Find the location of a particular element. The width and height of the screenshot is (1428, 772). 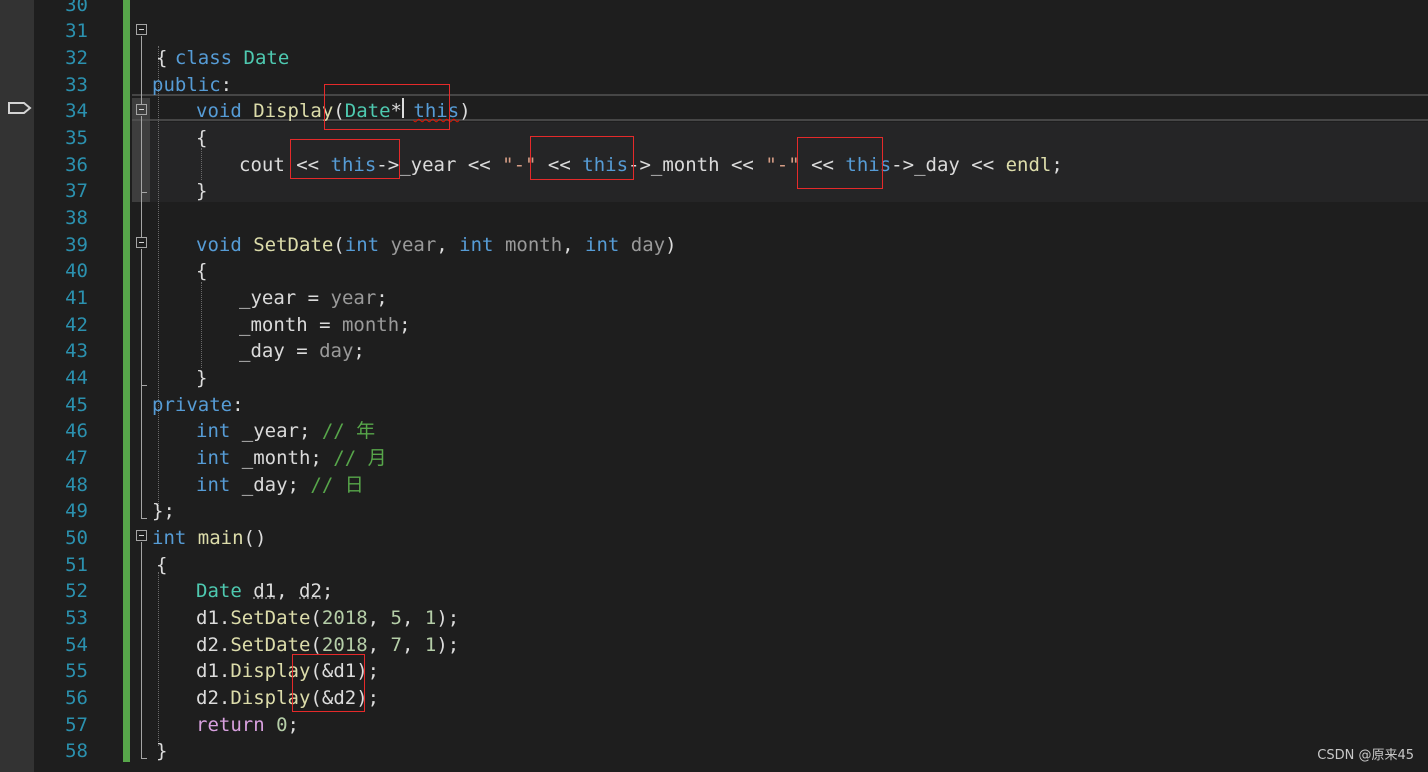

arrow: -> is located at coordinates (903, 165).